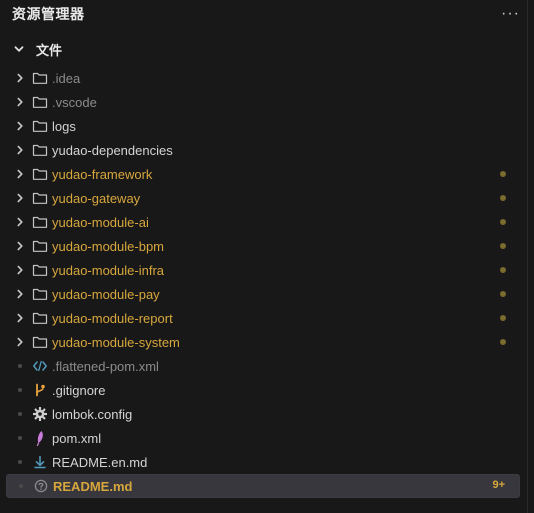  What do you see at coordinates (102, 174) in the screenshot?
I see `tree-item-label: yudao-framework` at bounding box center [102, 174].